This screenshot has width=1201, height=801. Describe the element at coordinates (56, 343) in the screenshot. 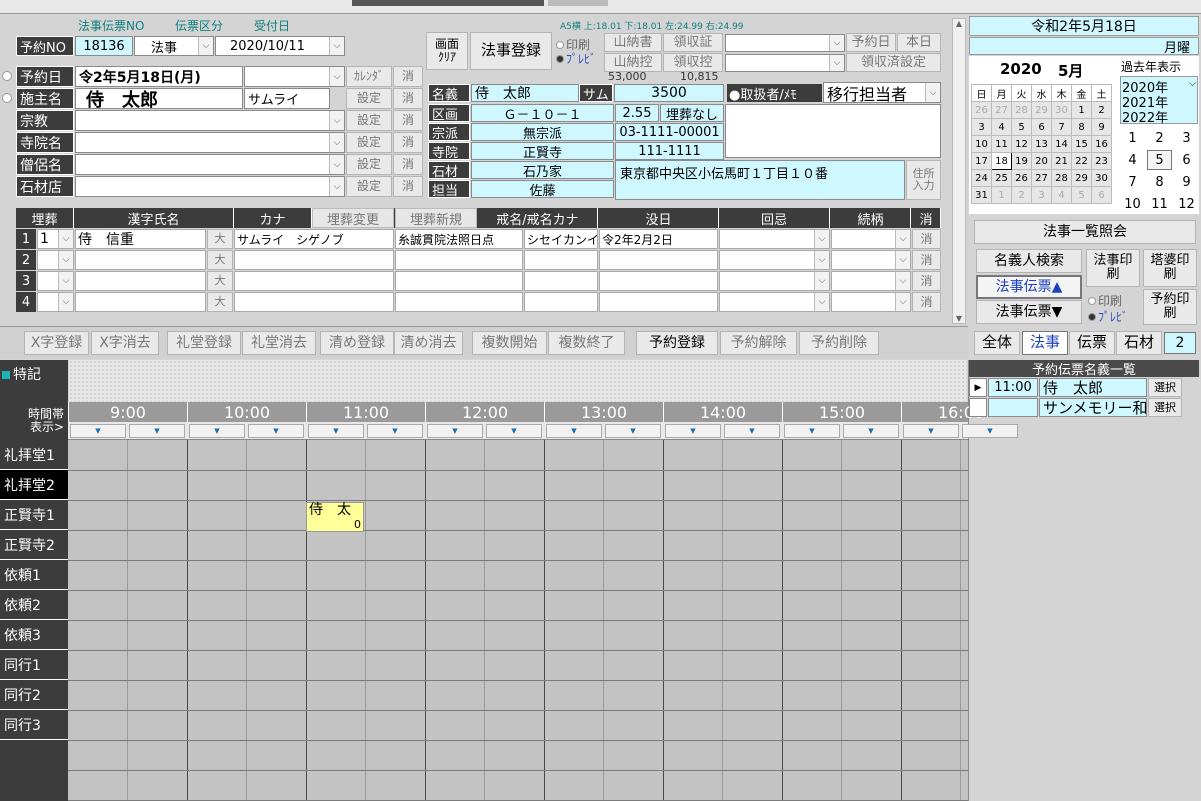

I see `toolbar-button-0: X字登録` at that location.